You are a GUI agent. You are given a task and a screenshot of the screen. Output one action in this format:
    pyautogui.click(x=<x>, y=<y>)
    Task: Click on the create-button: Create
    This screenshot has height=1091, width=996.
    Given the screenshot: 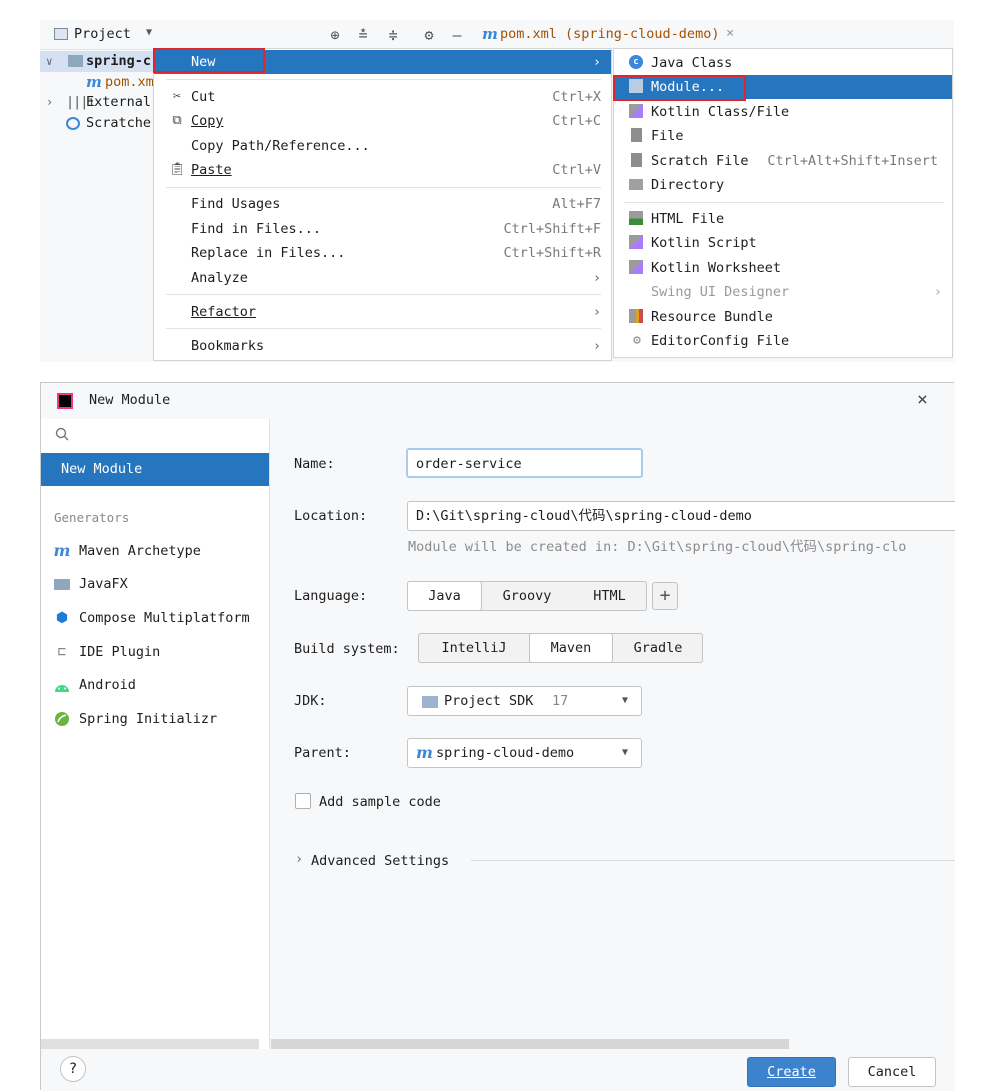 What is the action you would take?
    pyautogui.click(x=791, y=1072)
    